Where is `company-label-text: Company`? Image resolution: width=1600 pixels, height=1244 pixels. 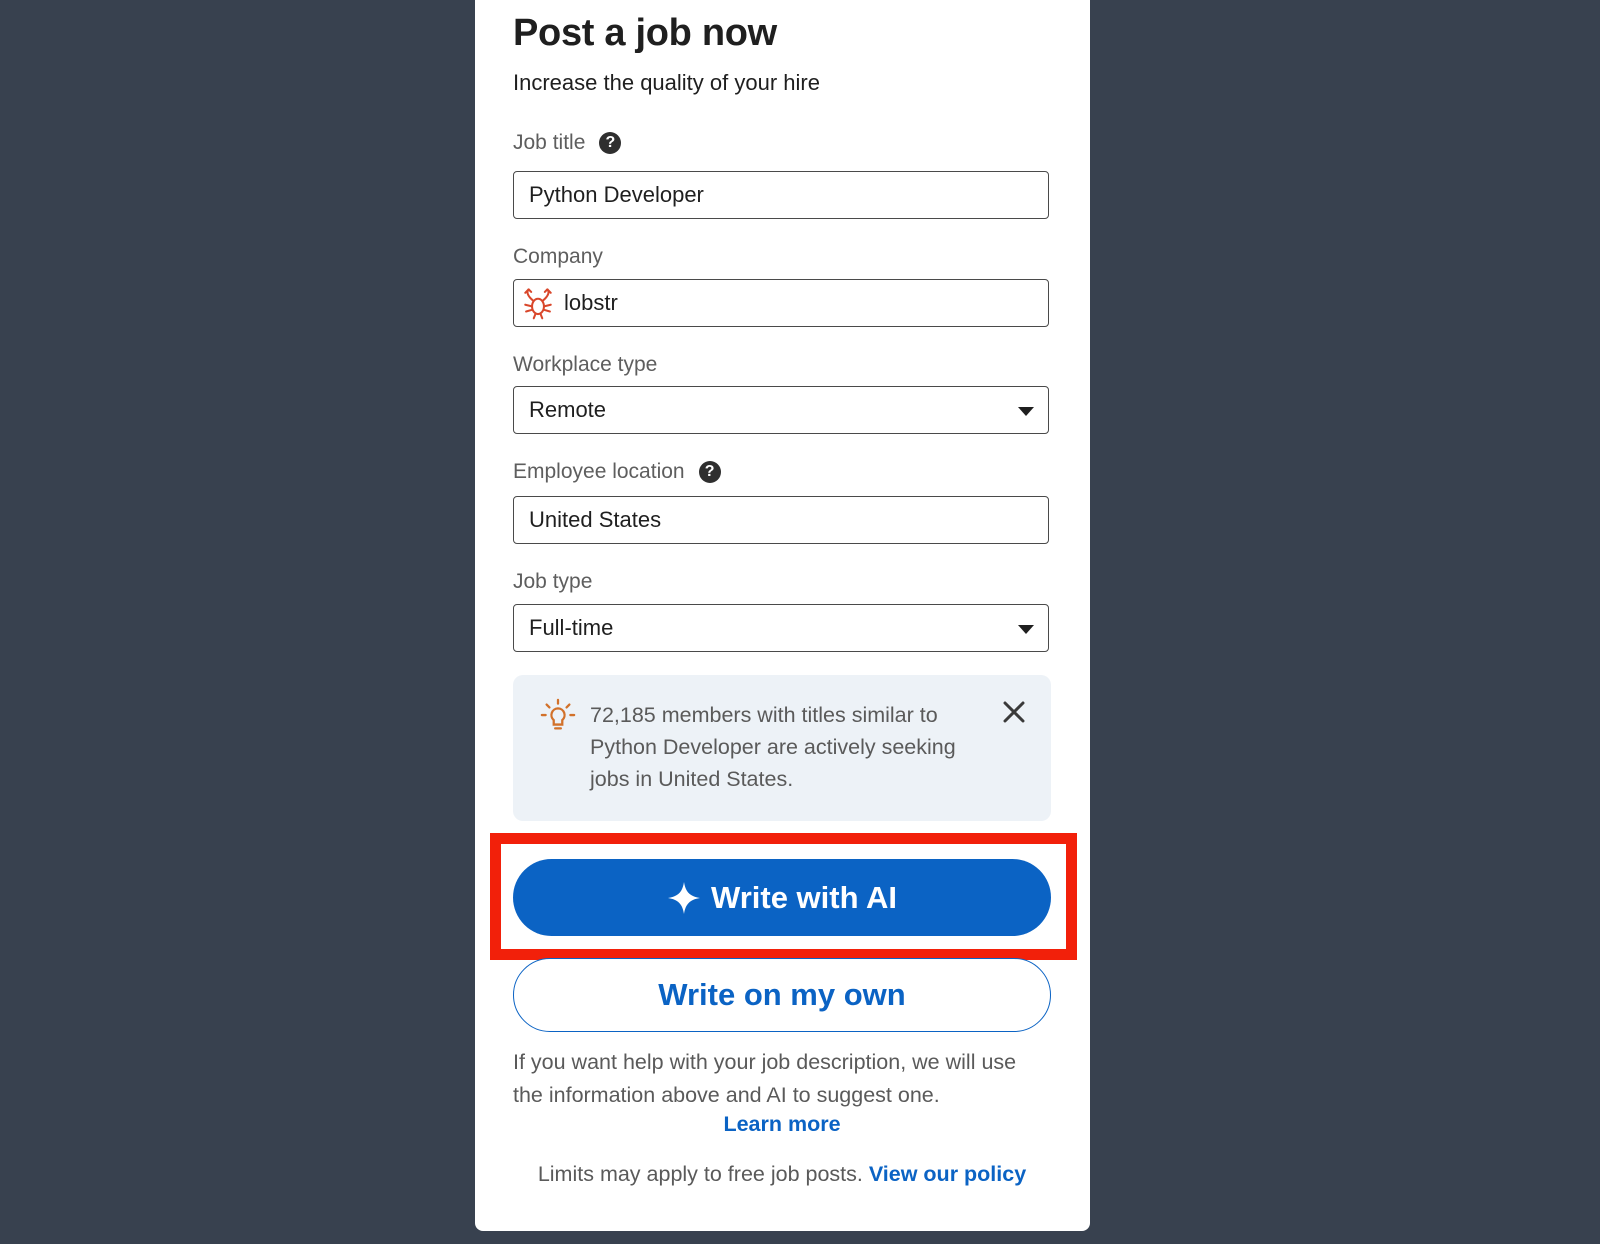 company-label-text: Company is located at coordinates (558, 256).